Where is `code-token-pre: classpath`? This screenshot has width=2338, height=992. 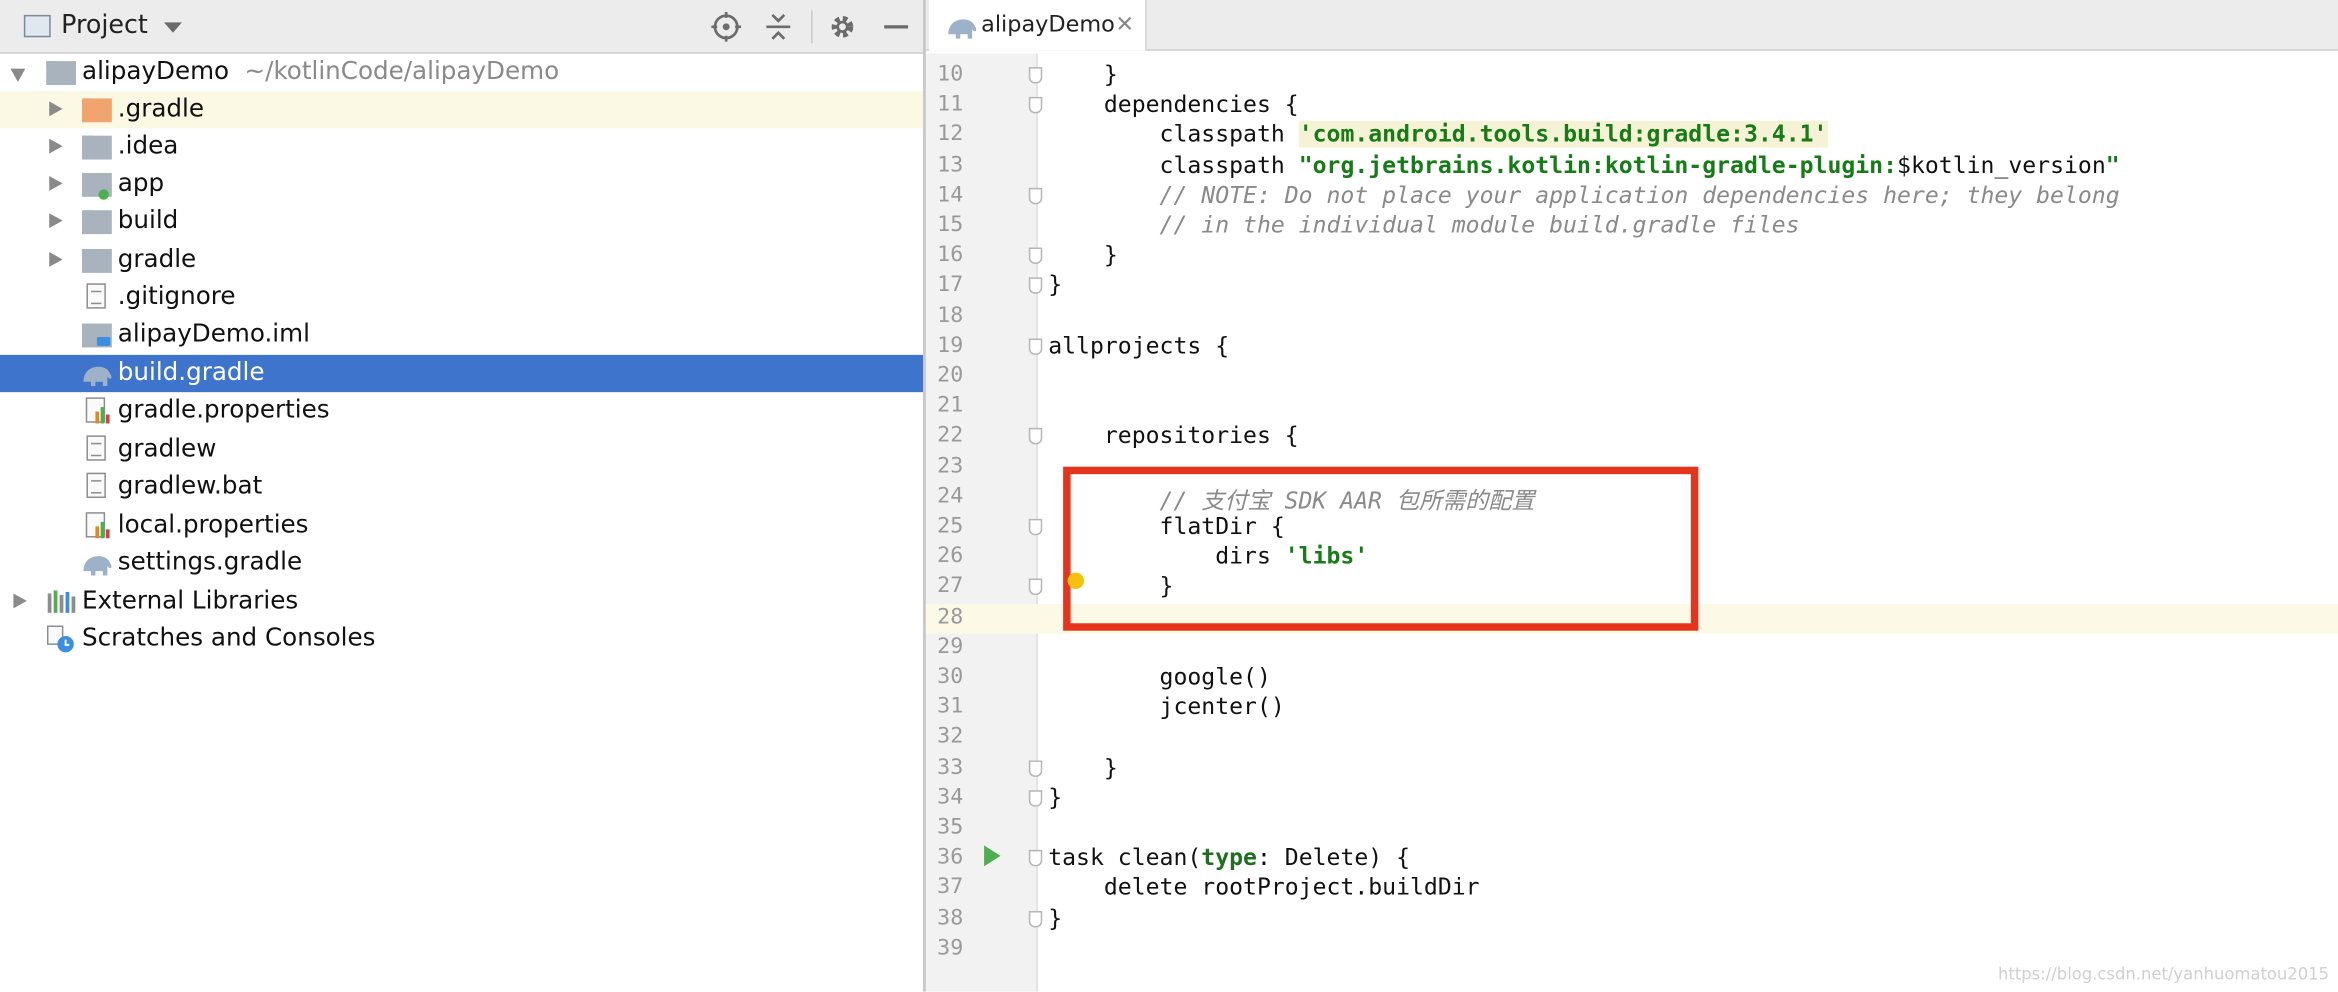
code-token-pre: classpath is located at coordinates (1173, 135).